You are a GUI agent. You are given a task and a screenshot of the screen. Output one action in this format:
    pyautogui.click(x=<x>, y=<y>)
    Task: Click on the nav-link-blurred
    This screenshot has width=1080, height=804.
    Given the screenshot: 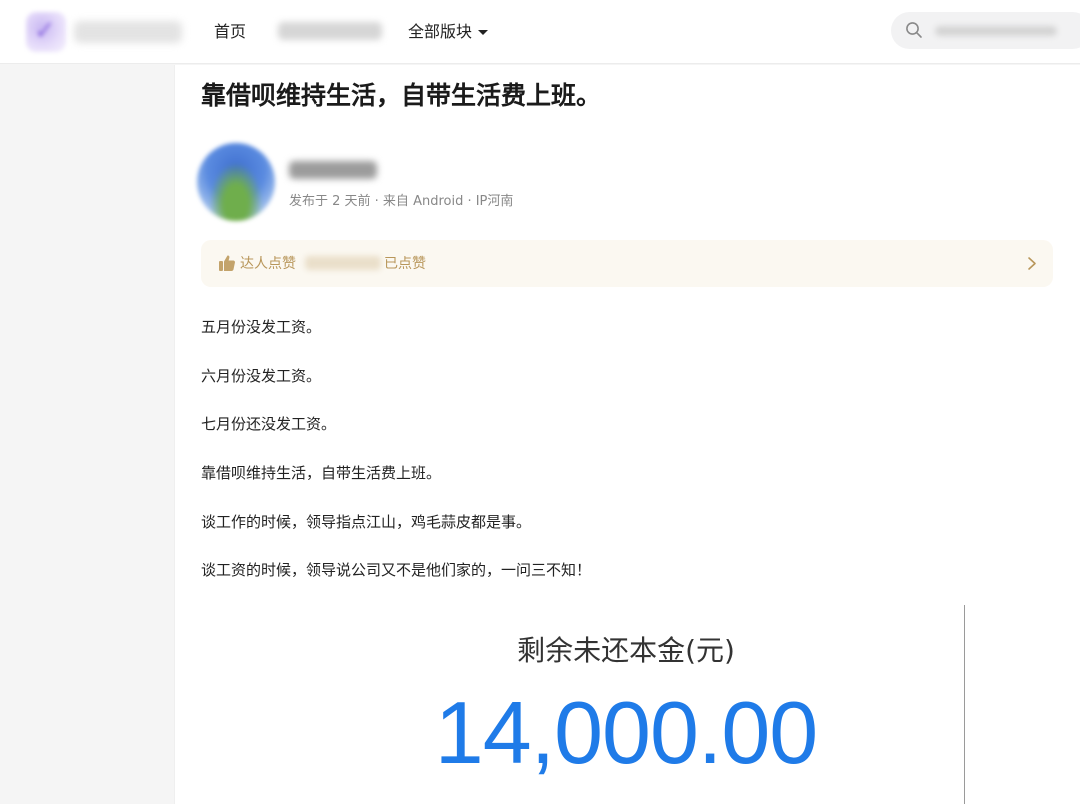 What is the action you would take?
    pyautogui.click(x=330, y=31)
    